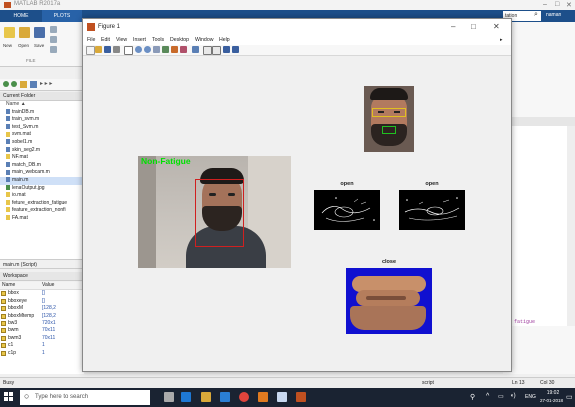  I want to click on print-figure-icon, so click(116, 49).